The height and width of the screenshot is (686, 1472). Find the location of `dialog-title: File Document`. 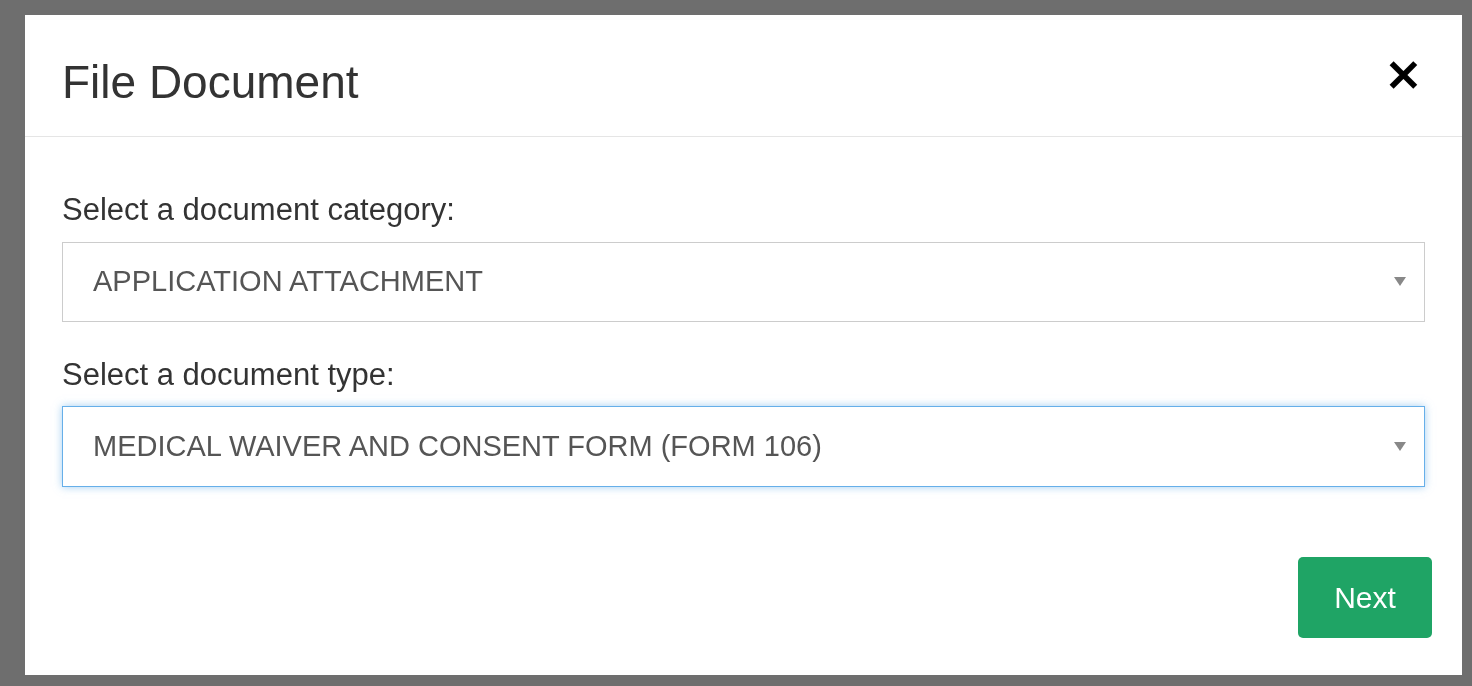

dialog-title: File Document is located at coordinates (210, 82).